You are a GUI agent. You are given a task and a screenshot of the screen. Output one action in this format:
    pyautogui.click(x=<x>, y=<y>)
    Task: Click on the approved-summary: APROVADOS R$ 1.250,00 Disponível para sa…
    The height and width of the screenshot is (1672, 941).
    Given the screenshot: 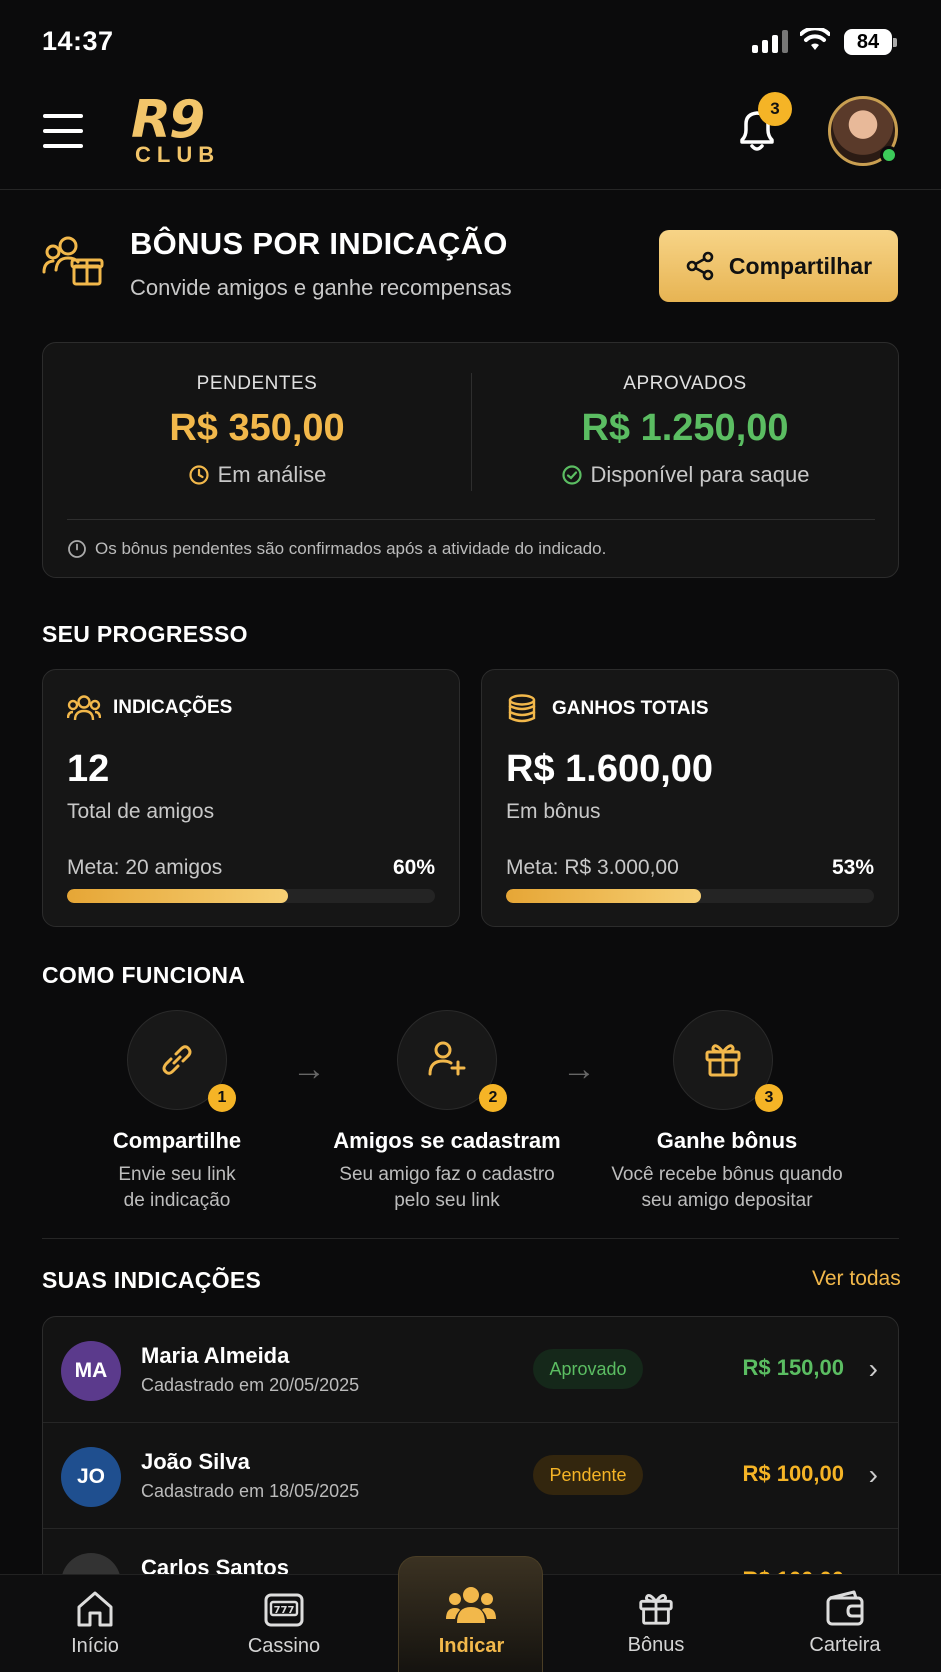 What is the action you would take?
    pyautogui.click(x=685, y=430)
    